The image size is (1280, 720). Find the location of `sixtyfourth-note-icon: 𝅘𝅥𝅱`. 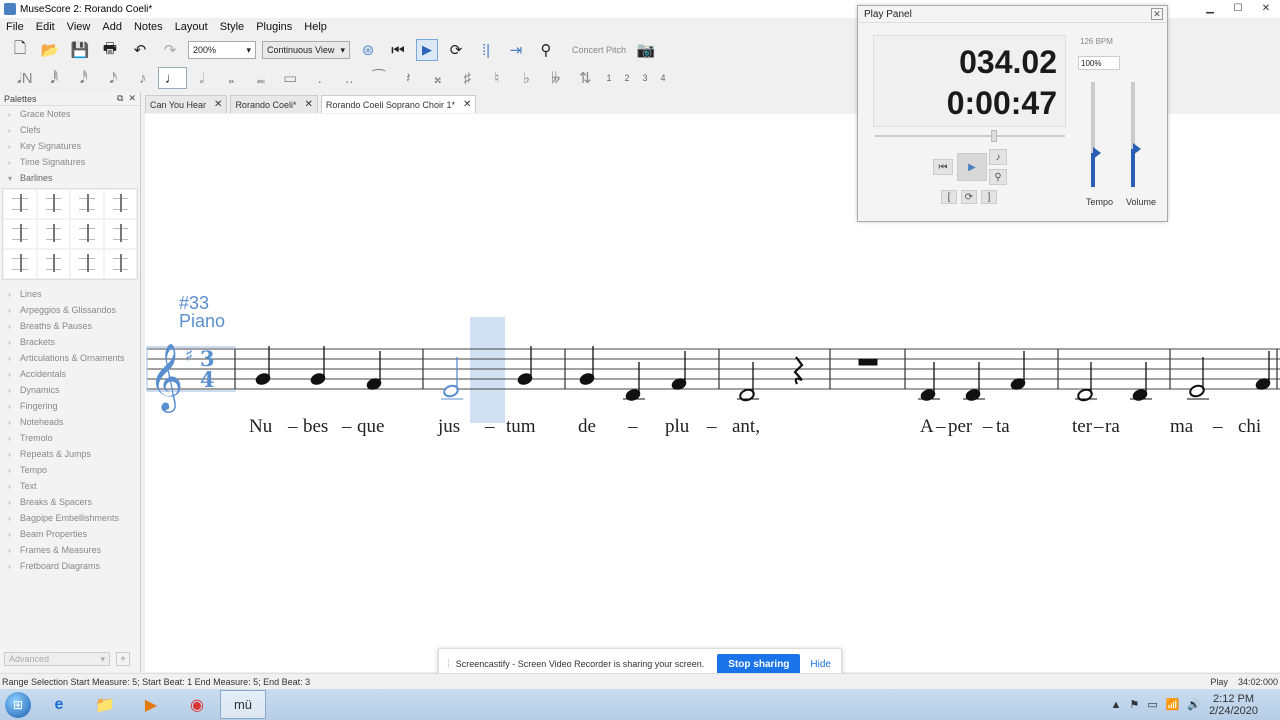

sixtyfourth-note-icon: 𝅘𝅥𝅱 is located at coordinates (55, 78).